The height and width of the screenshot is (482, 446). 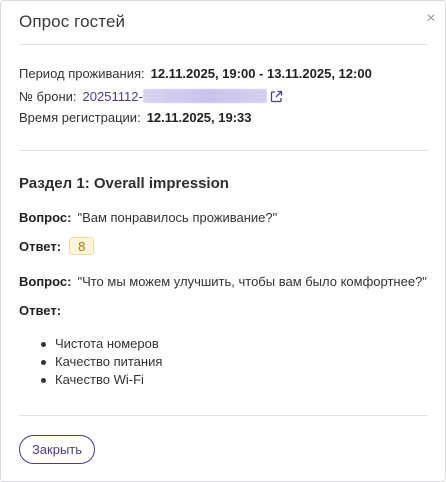 What do you see at coordinates (100, 344) in the screenshot?
I see `list-item: Чистота номеров` at bounding box center [100, 344].